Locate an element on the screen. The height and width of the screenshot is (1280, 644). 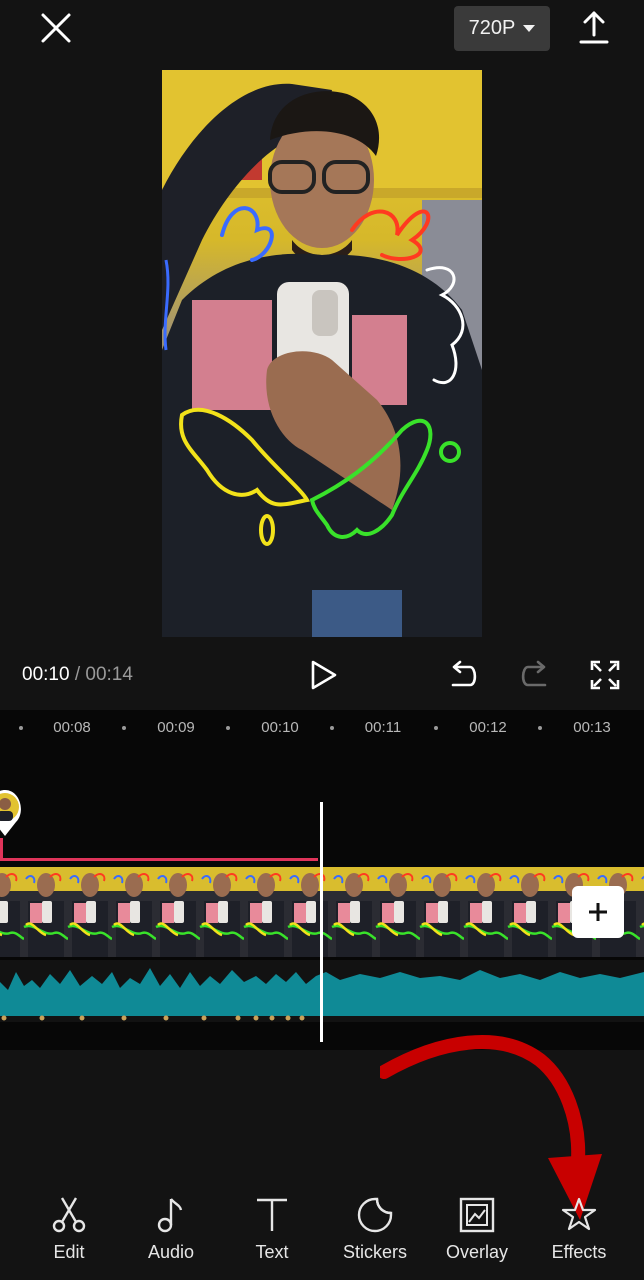
toolbar-edit: Edit is located at coordinates (69, 1229).